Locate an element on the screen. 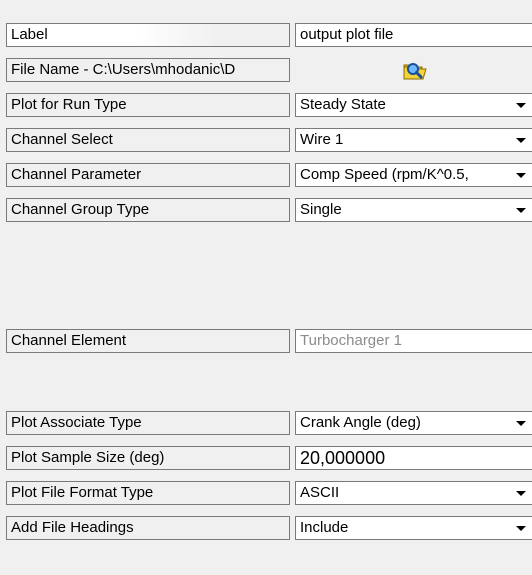 The image size is (532, 575). row-add-file-headings: Add File Headings Include is located at coordinates (266, 528).